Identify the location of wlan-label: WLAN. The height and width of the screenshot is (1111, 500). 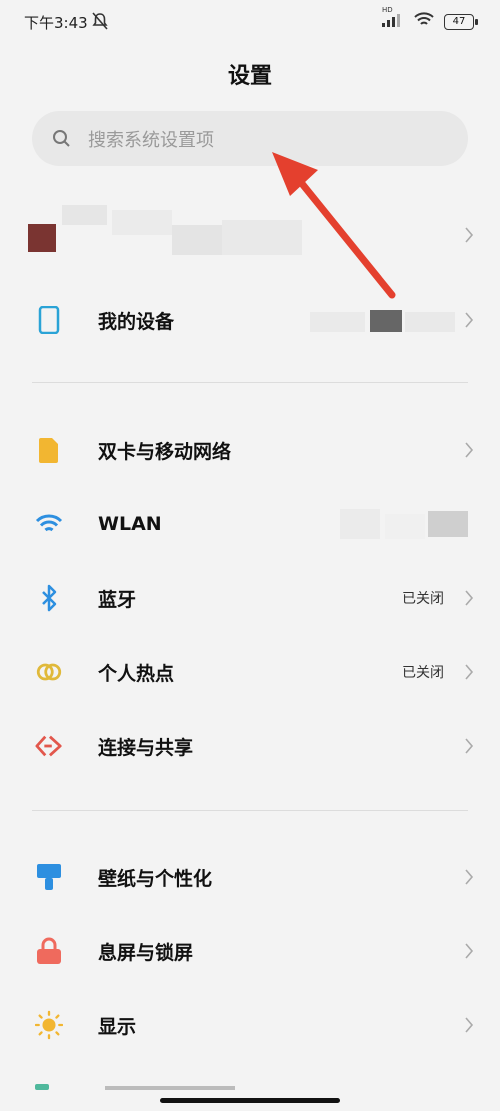
(130, 524).